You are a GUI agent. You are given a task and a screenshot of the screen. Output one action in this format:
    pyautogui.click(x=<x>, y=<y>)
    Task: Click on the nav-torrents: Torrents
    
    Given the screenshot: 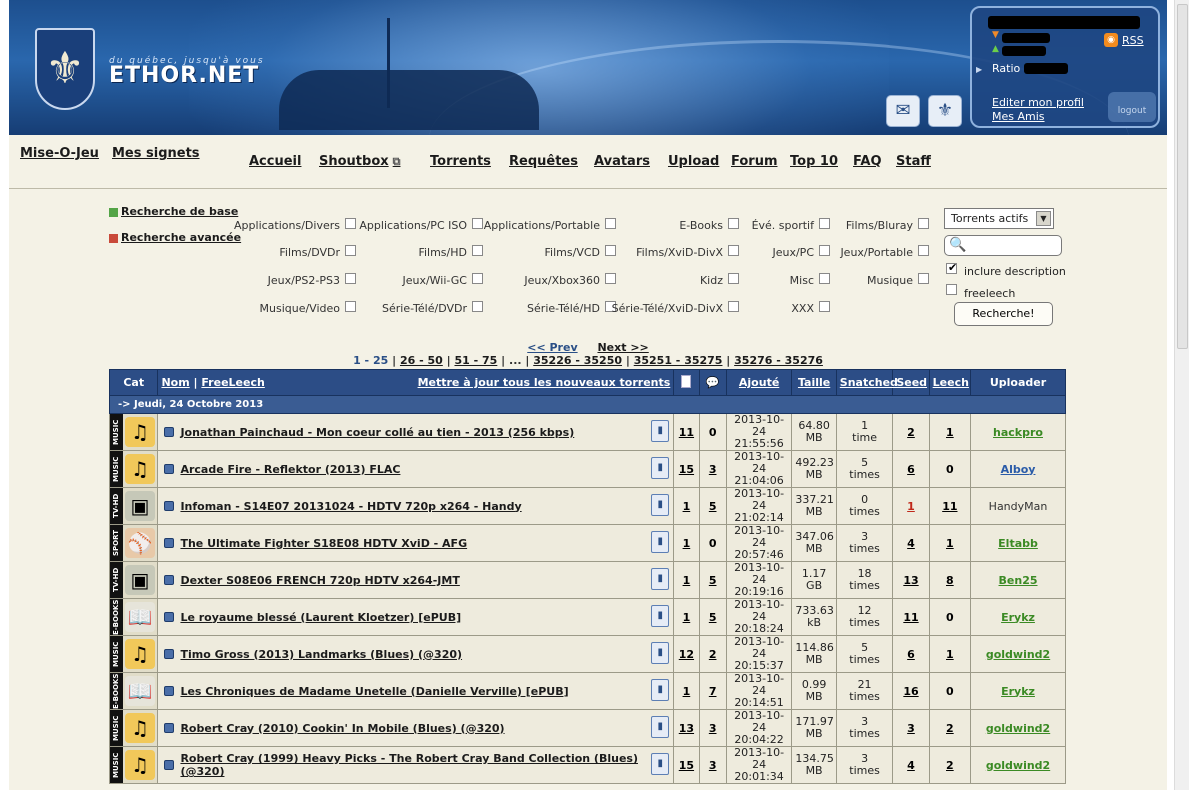 What is the action you would take?
    pyautogui.click(x=460, y=161)
    